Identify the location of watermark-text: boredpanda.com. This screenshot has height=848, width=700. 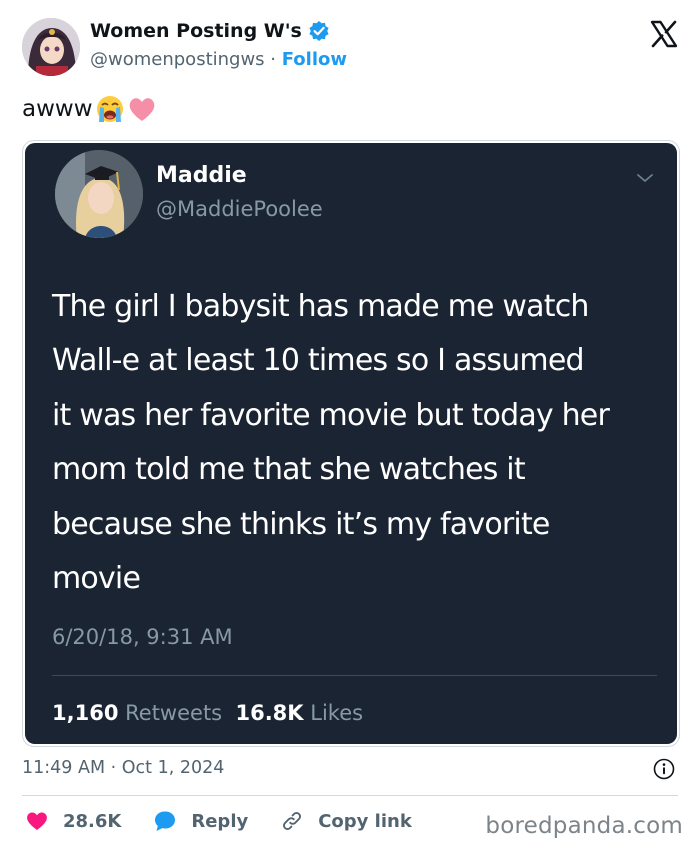
(584, 826).